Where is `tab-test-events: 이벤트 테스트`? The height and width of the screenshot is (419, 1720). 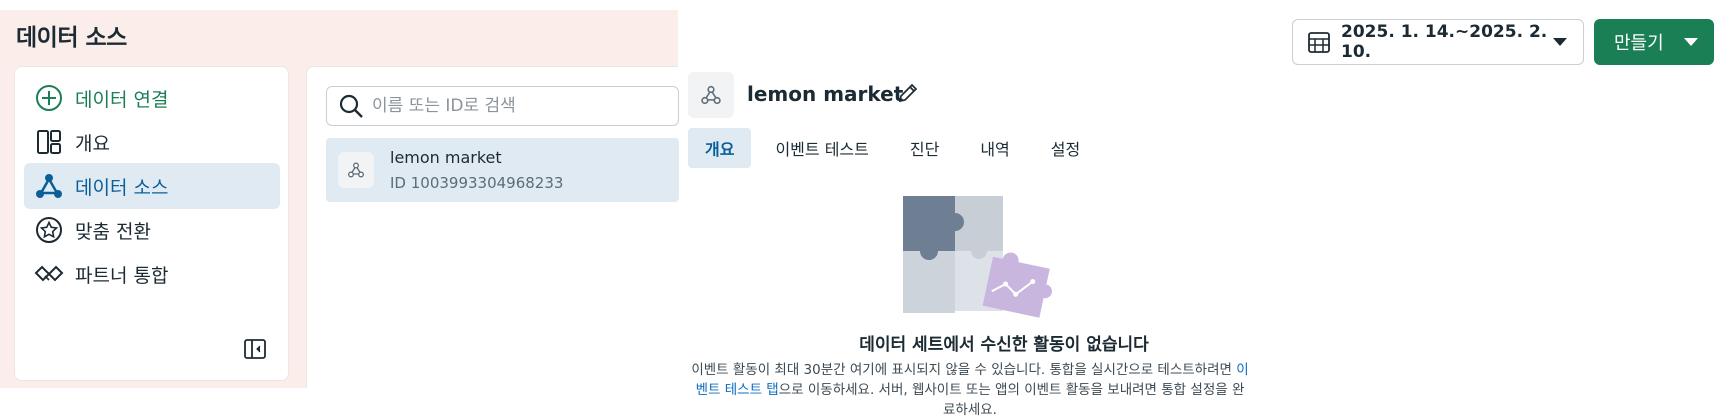 tab-test-events: 이벤트 테스트 is located at coordinates (821, 148).